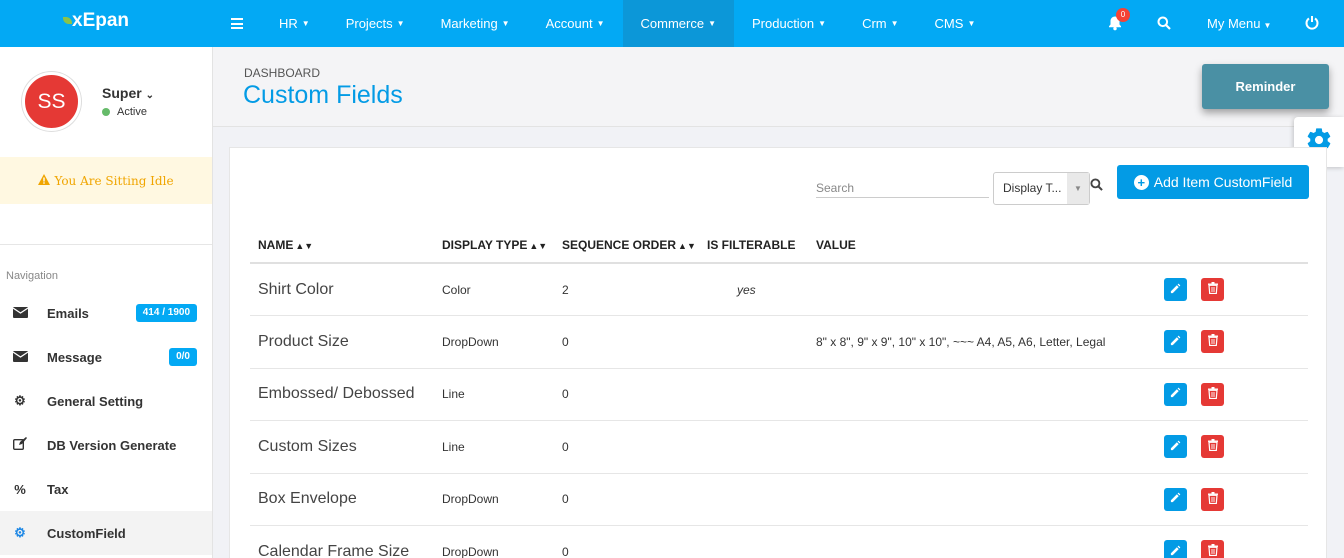  I want to click on avatar: SS, so click(51, 101).